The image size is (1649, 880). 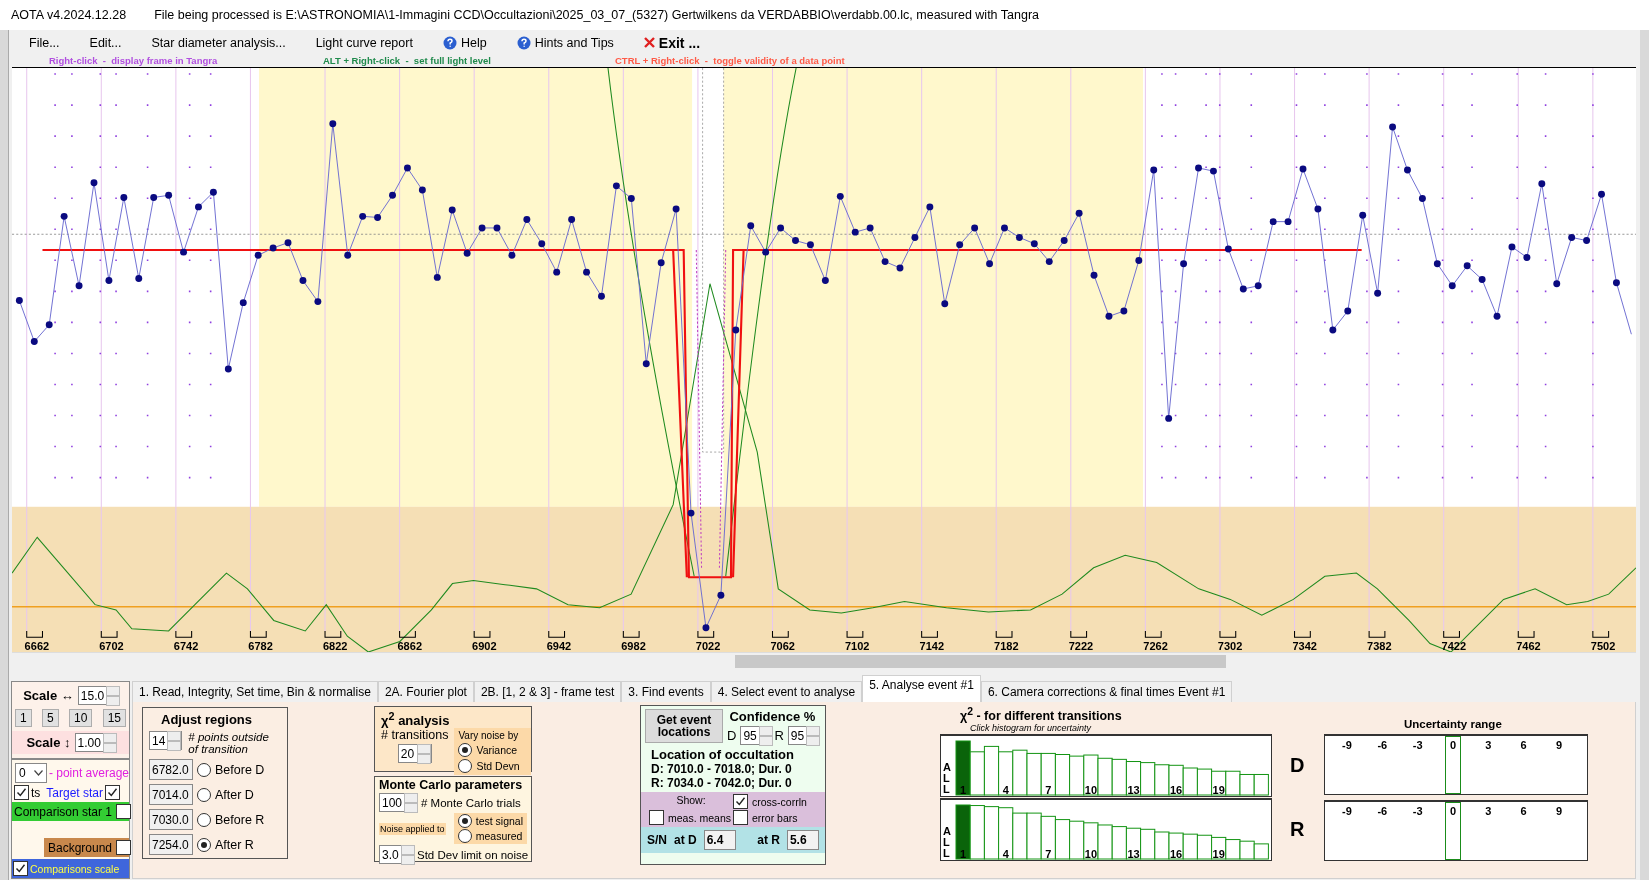 I want to click on average-dropdown: 0, so click(x=31, y=773).